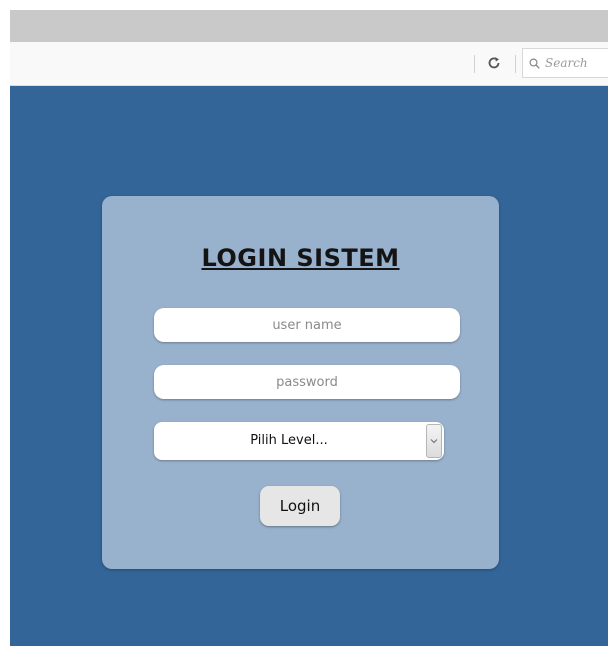 The width and height of the screenshot is (608, 646). Describe the element at coordinates (534, 63) in the screenshot. I see `search-icon` at that location.